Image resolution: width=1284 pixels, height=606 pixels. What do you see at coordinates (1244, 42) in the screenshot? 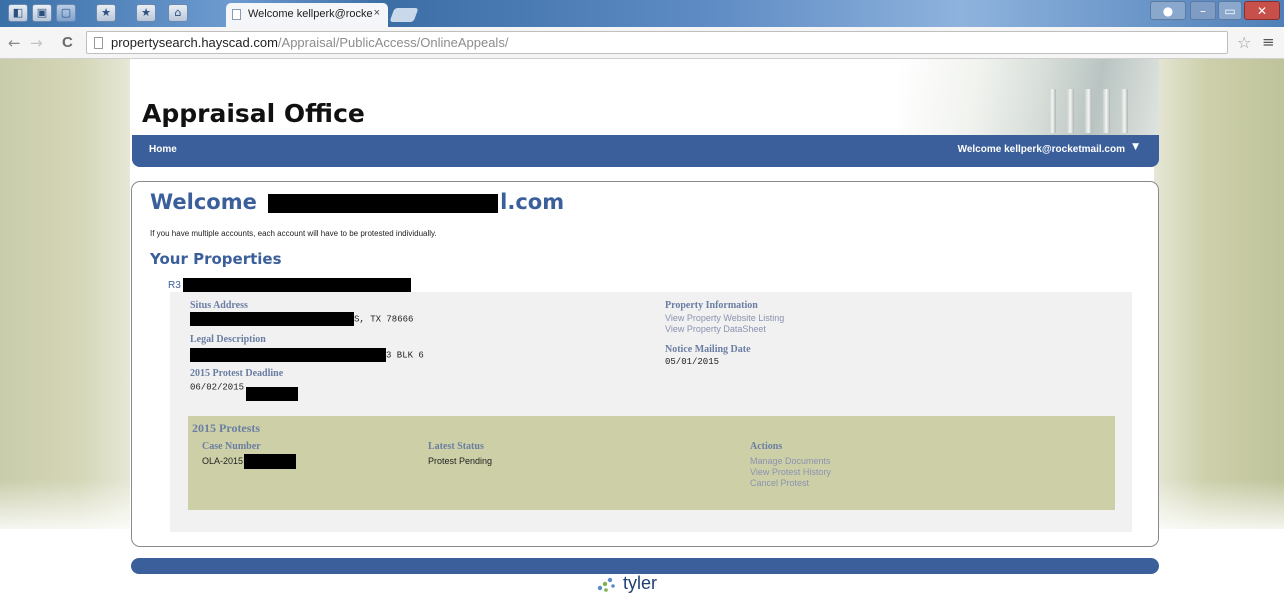
I see `bookmark-star-icon: ☆` at bounding box center [1244, 42].